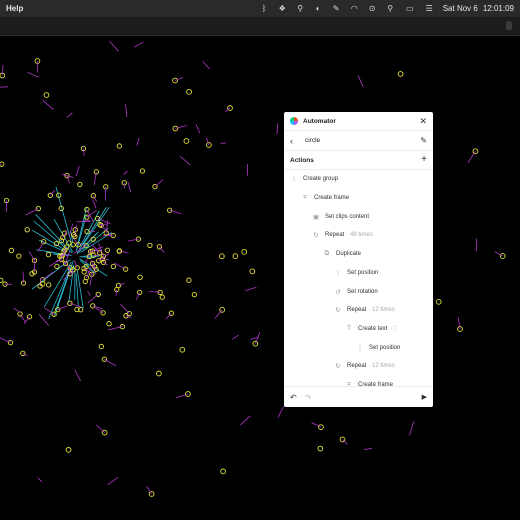 The width and height of the screenshot is (520, 520). What do you see at coordinates (410, 9) in the screenshot?
I see `battery-icon: ▭` at bounding box center [410, 9].